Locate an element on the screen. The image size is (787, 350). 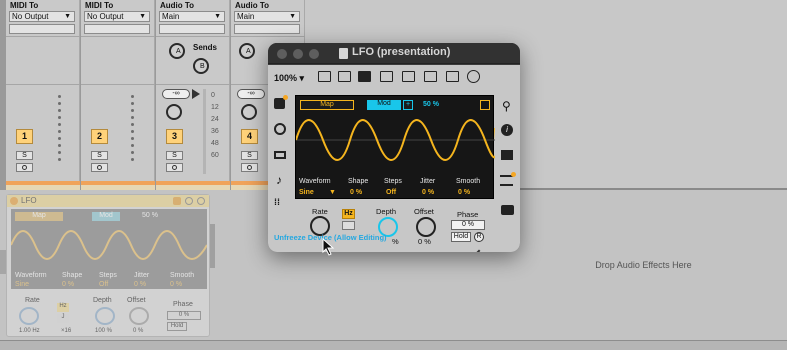
camera-icon is located at coordinates (507, 210).